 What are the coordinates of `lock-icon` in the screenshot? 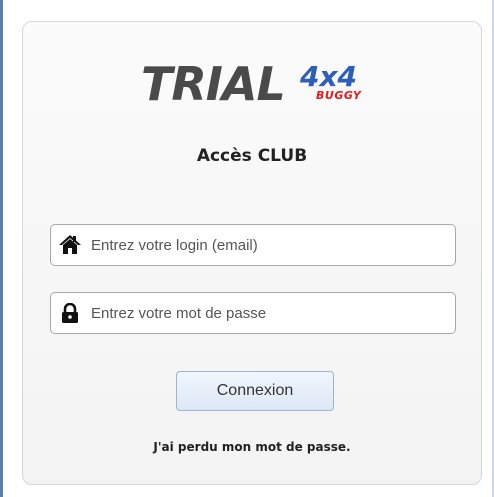 It's located at (70, 312).